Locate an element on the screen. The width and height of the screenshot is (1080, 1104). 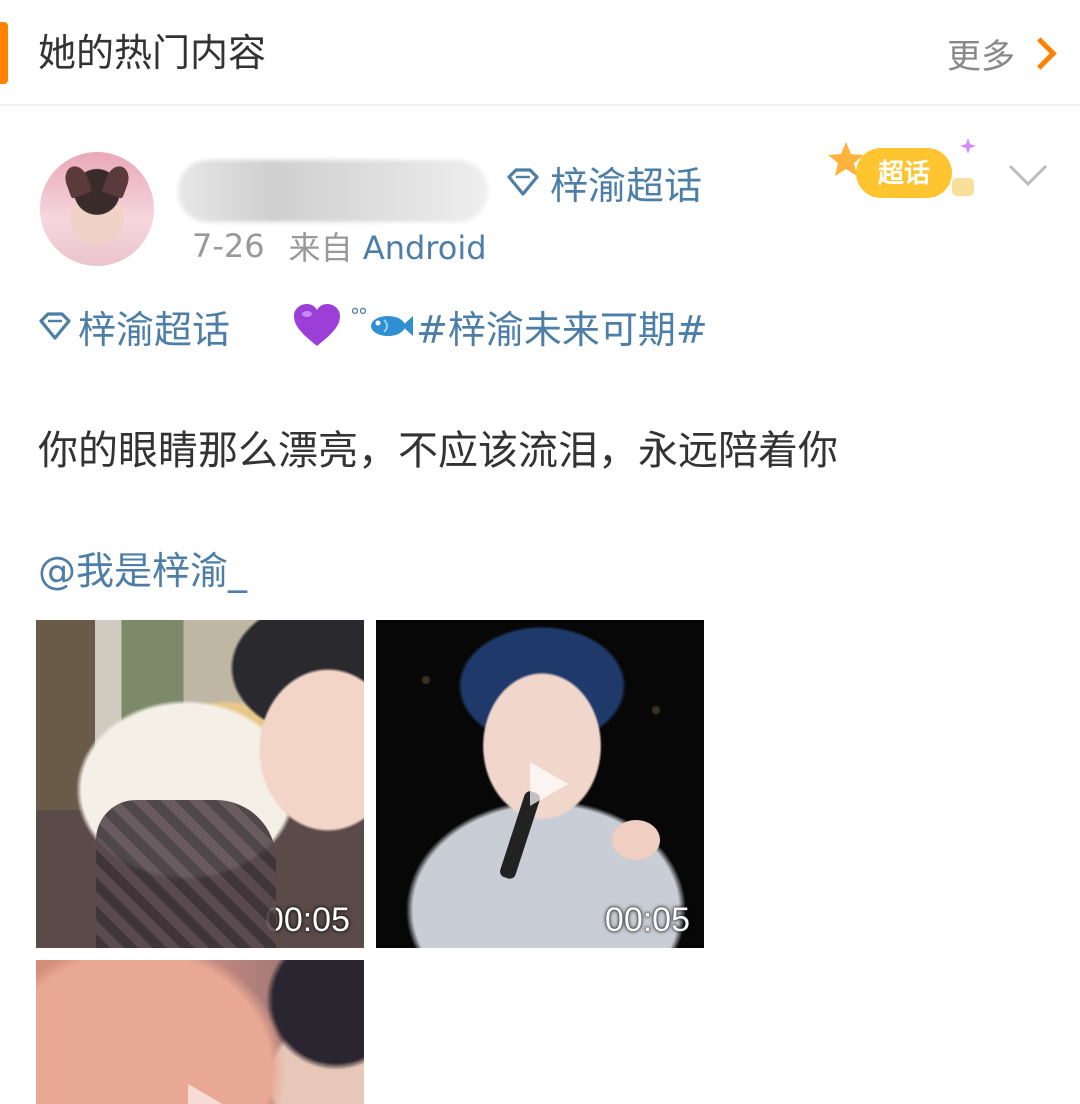
topic-tag: 梓渝超话 is located at coordinates (604, 182).